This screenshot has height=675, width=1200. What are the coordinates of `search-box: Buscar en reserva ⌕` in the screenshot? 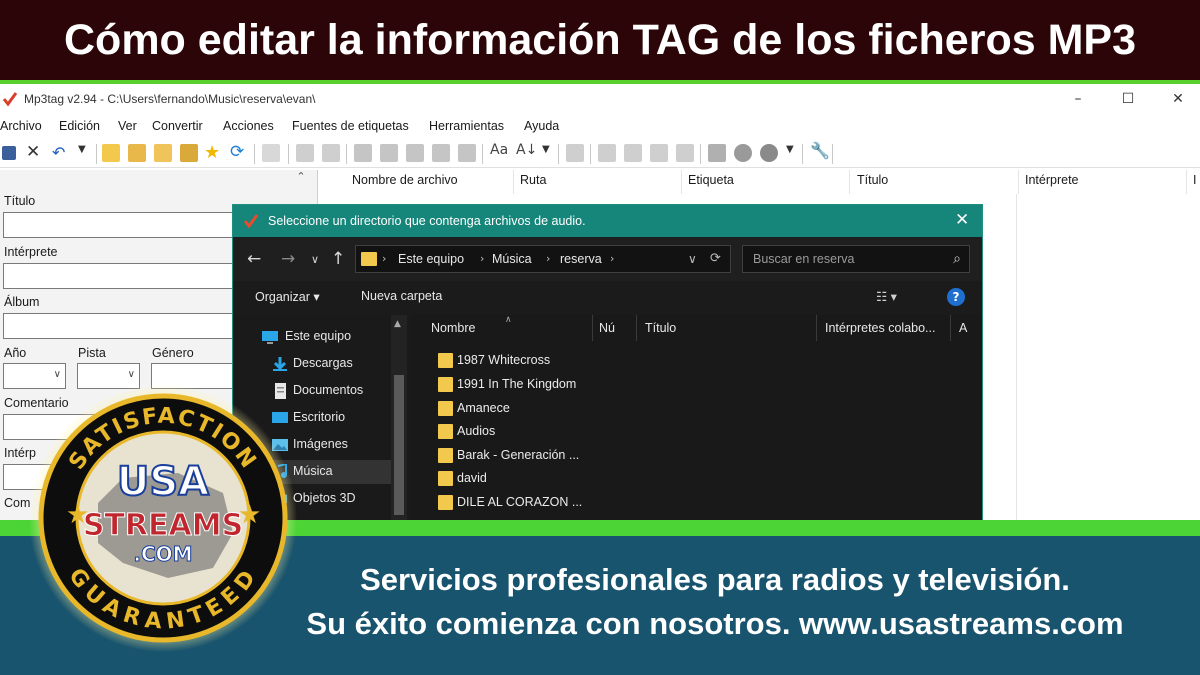 It's located at (856, 259).